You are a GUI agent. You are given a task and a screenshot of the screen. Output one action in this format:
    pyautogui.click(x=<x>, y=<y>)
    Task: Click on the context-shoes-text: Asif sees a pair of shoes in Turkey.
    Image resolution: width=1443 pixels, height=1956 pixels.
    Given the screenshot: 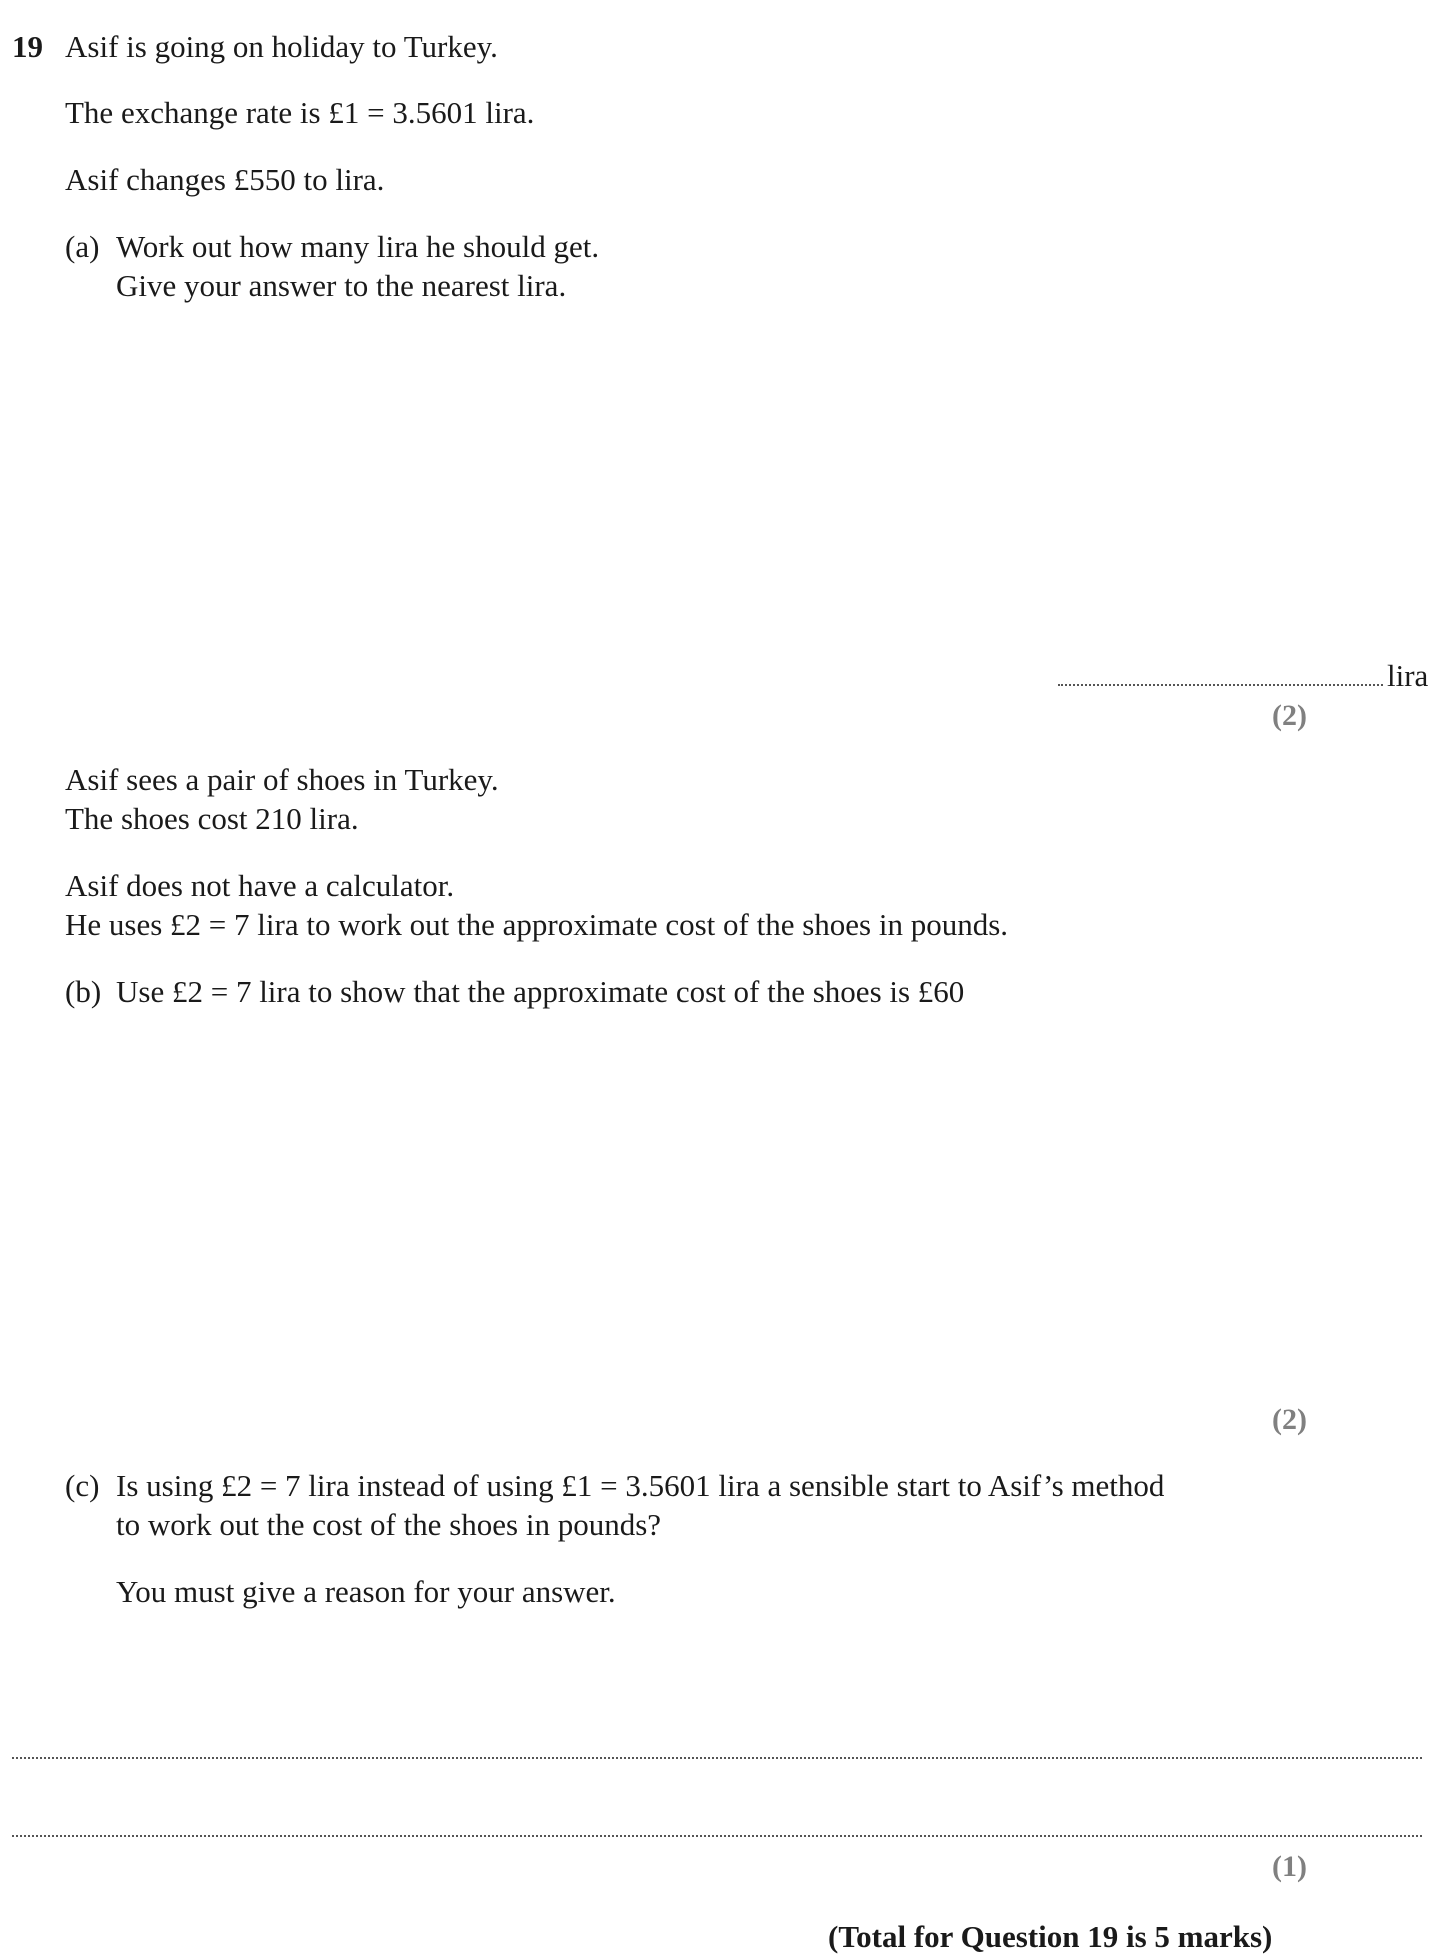 What is the action you would take?
    pyautogui.click(x=282, y=779)
    